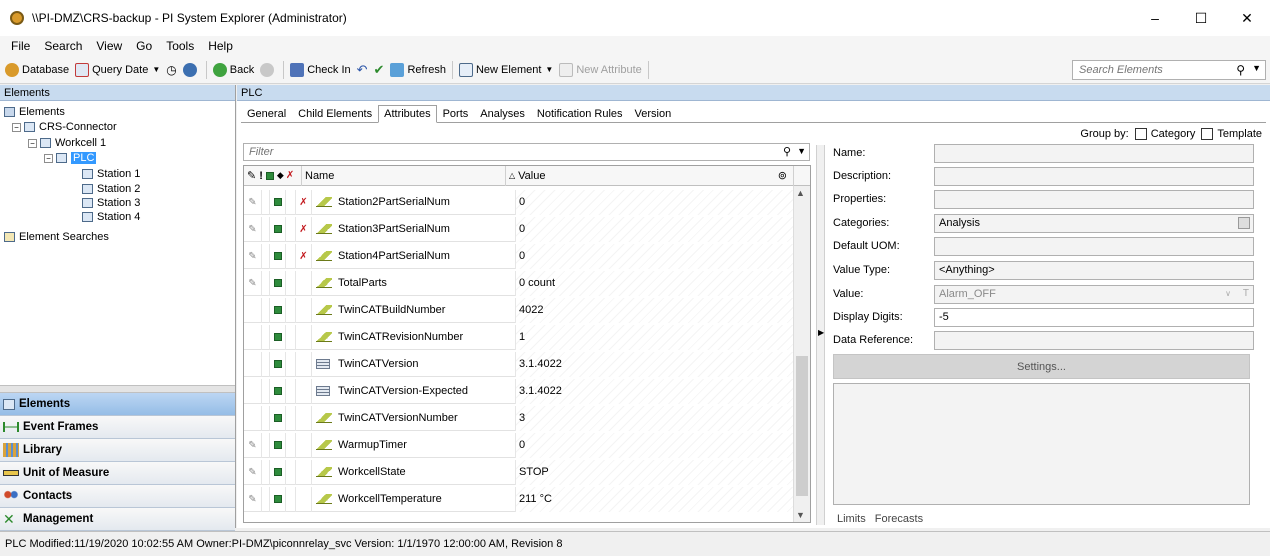 This screenshot has height=556, width=1270. What do you see at coordinates (144, 46) in the screenshot?
I see `menu-go: Go` at bounding box center [144, 46].